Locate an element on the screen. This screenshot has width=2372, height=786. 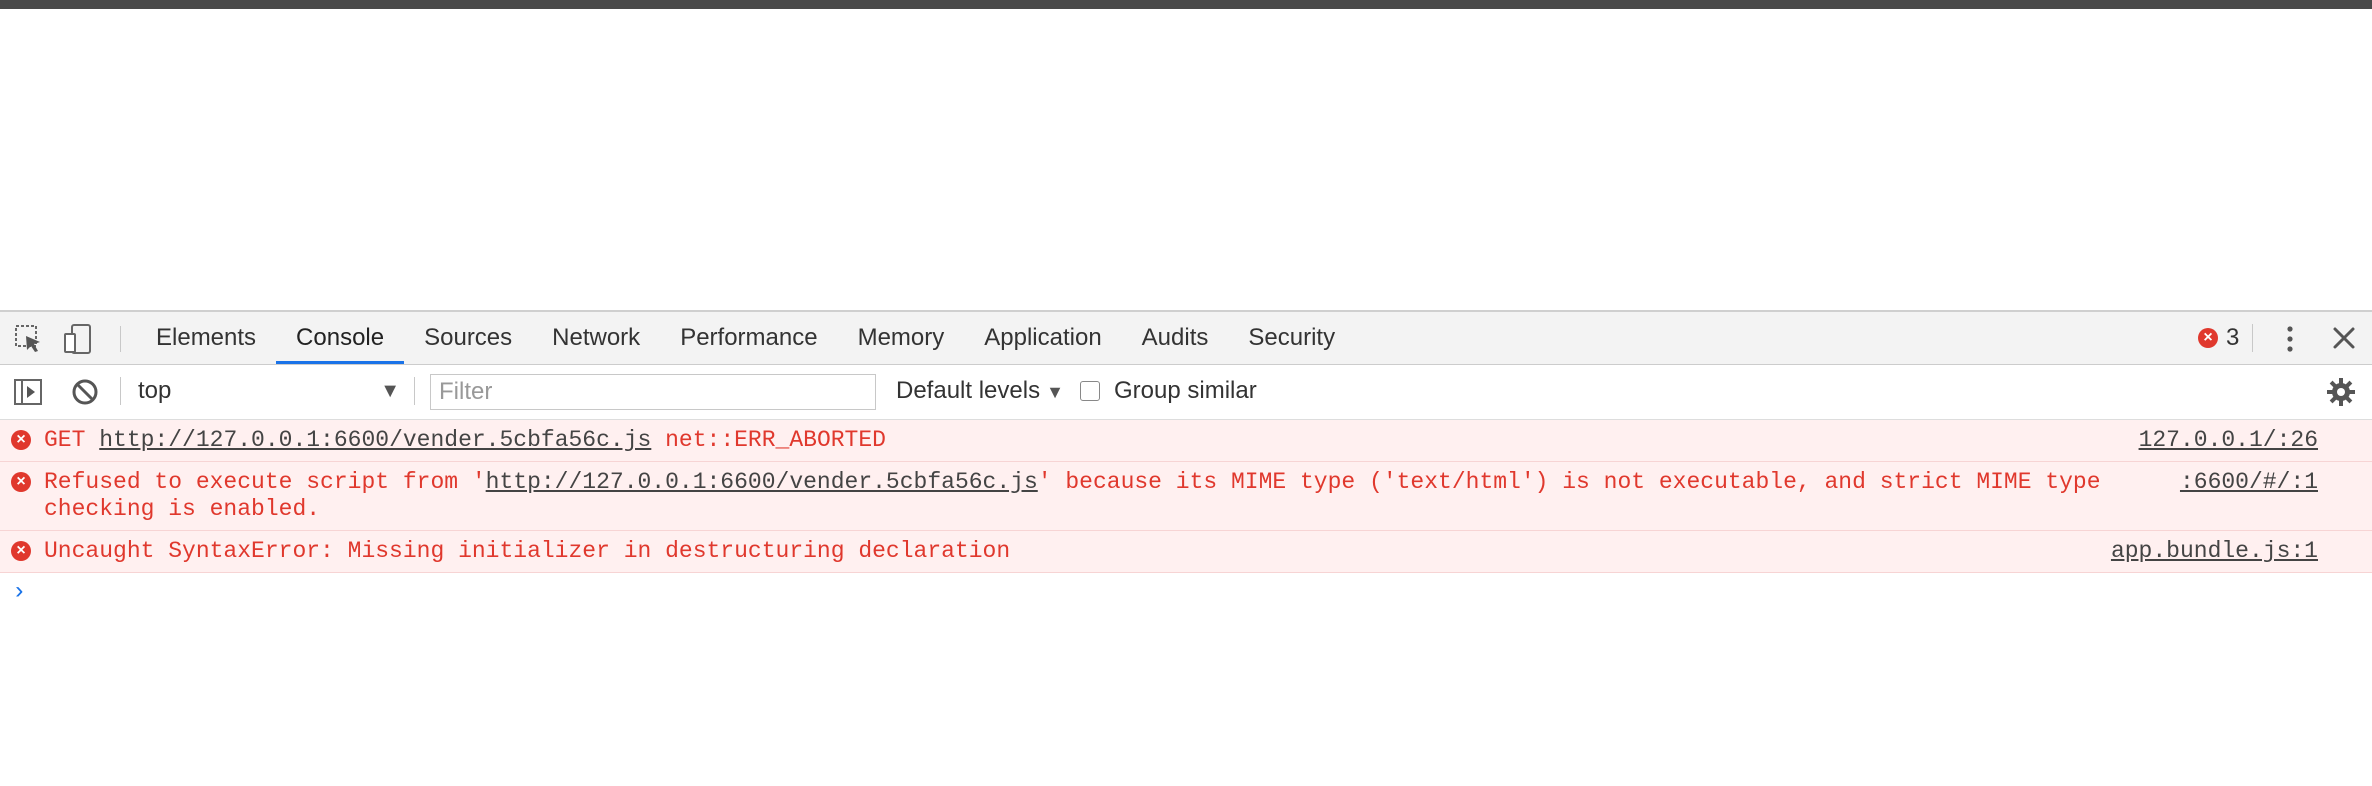
browser-top-bar is located at coordinates (1186, 4).